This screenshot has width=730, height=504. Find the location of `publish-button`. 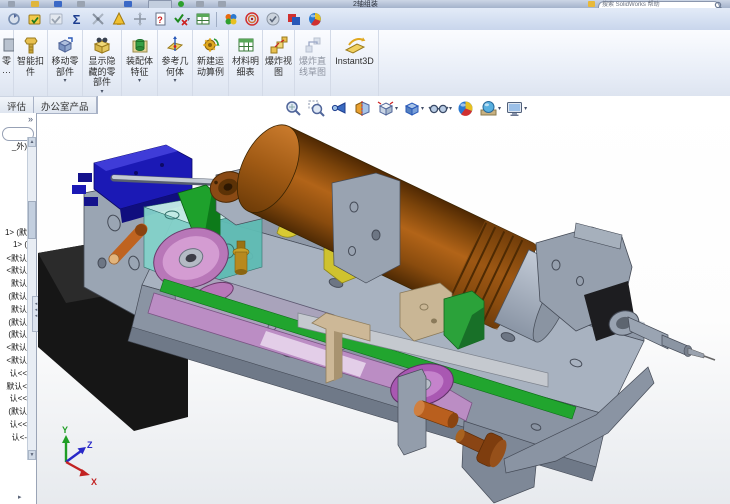

publish-button is located at coordinates (314, 19).